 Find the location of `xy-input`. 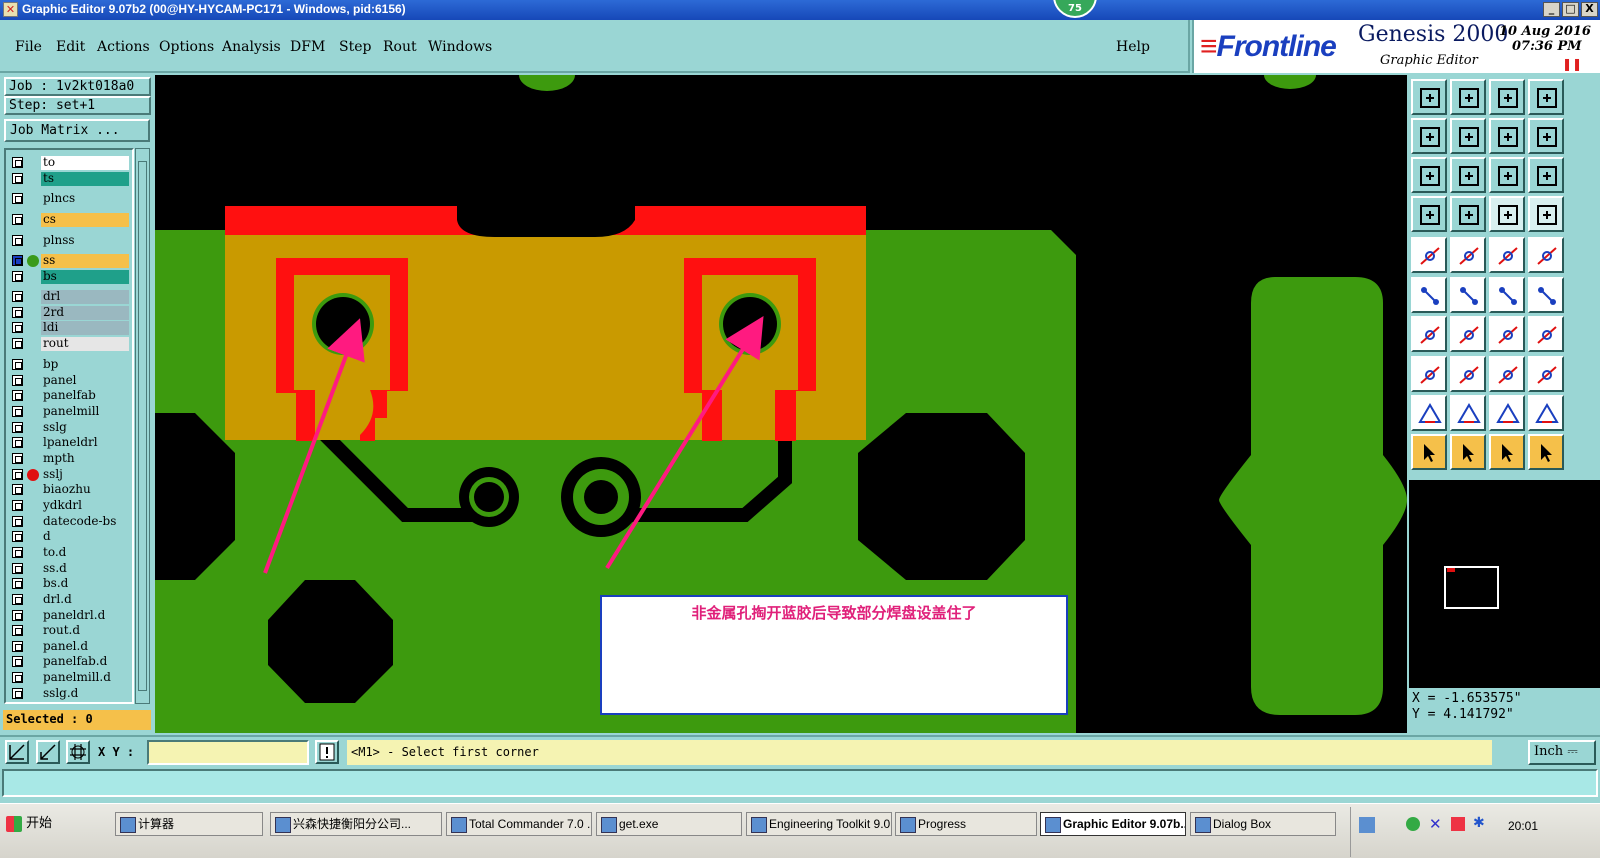

xy-input is located at coordinates (228, 752).